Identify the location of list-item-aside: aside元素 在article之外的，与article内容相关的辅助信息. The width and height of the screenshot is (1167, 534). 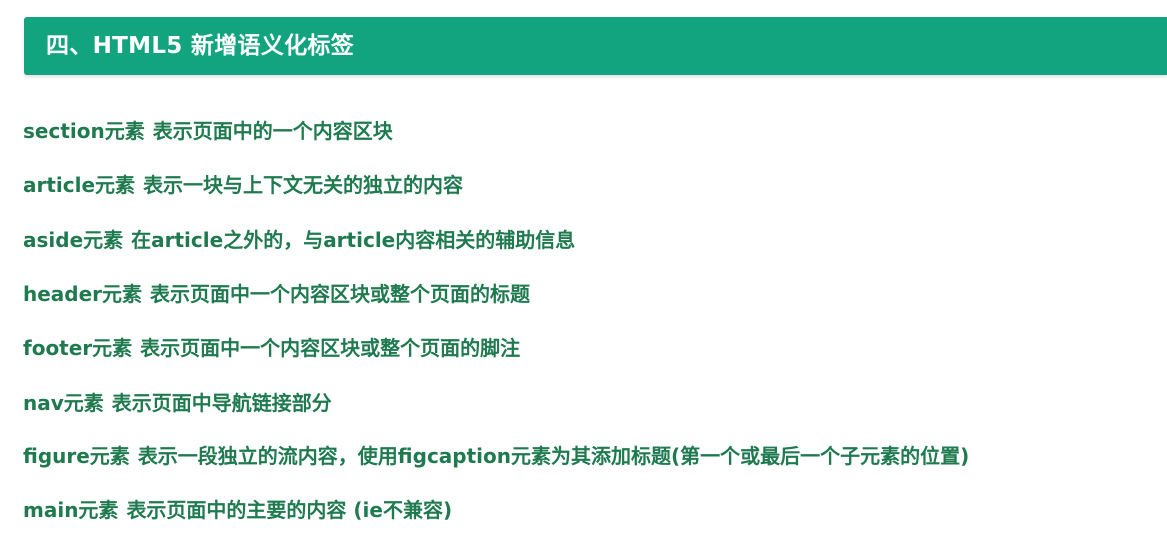
(299, 240).